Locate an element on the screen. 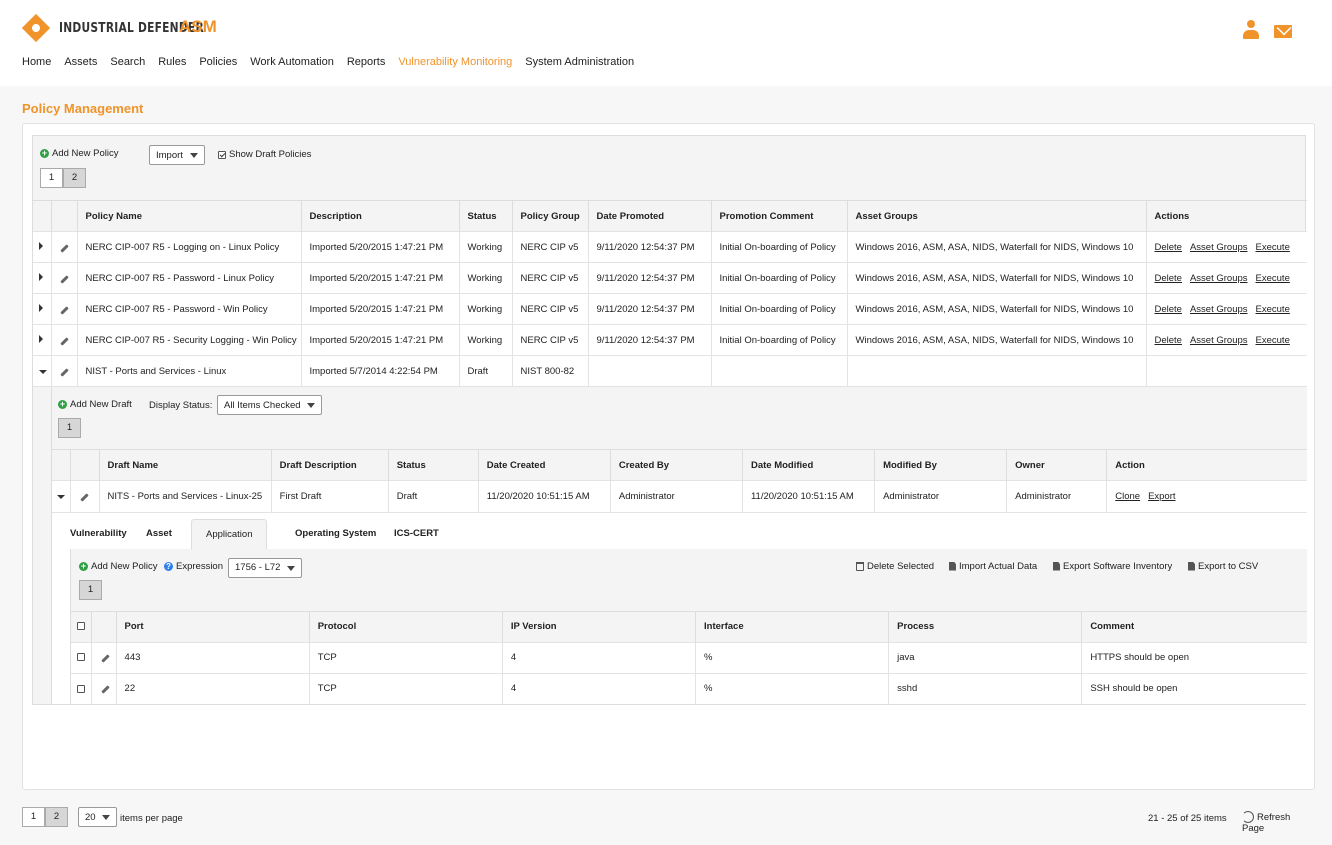 The width and height of the screenshot is (1332, 845). column-header: Protocol is located at coordinates (406, 626).